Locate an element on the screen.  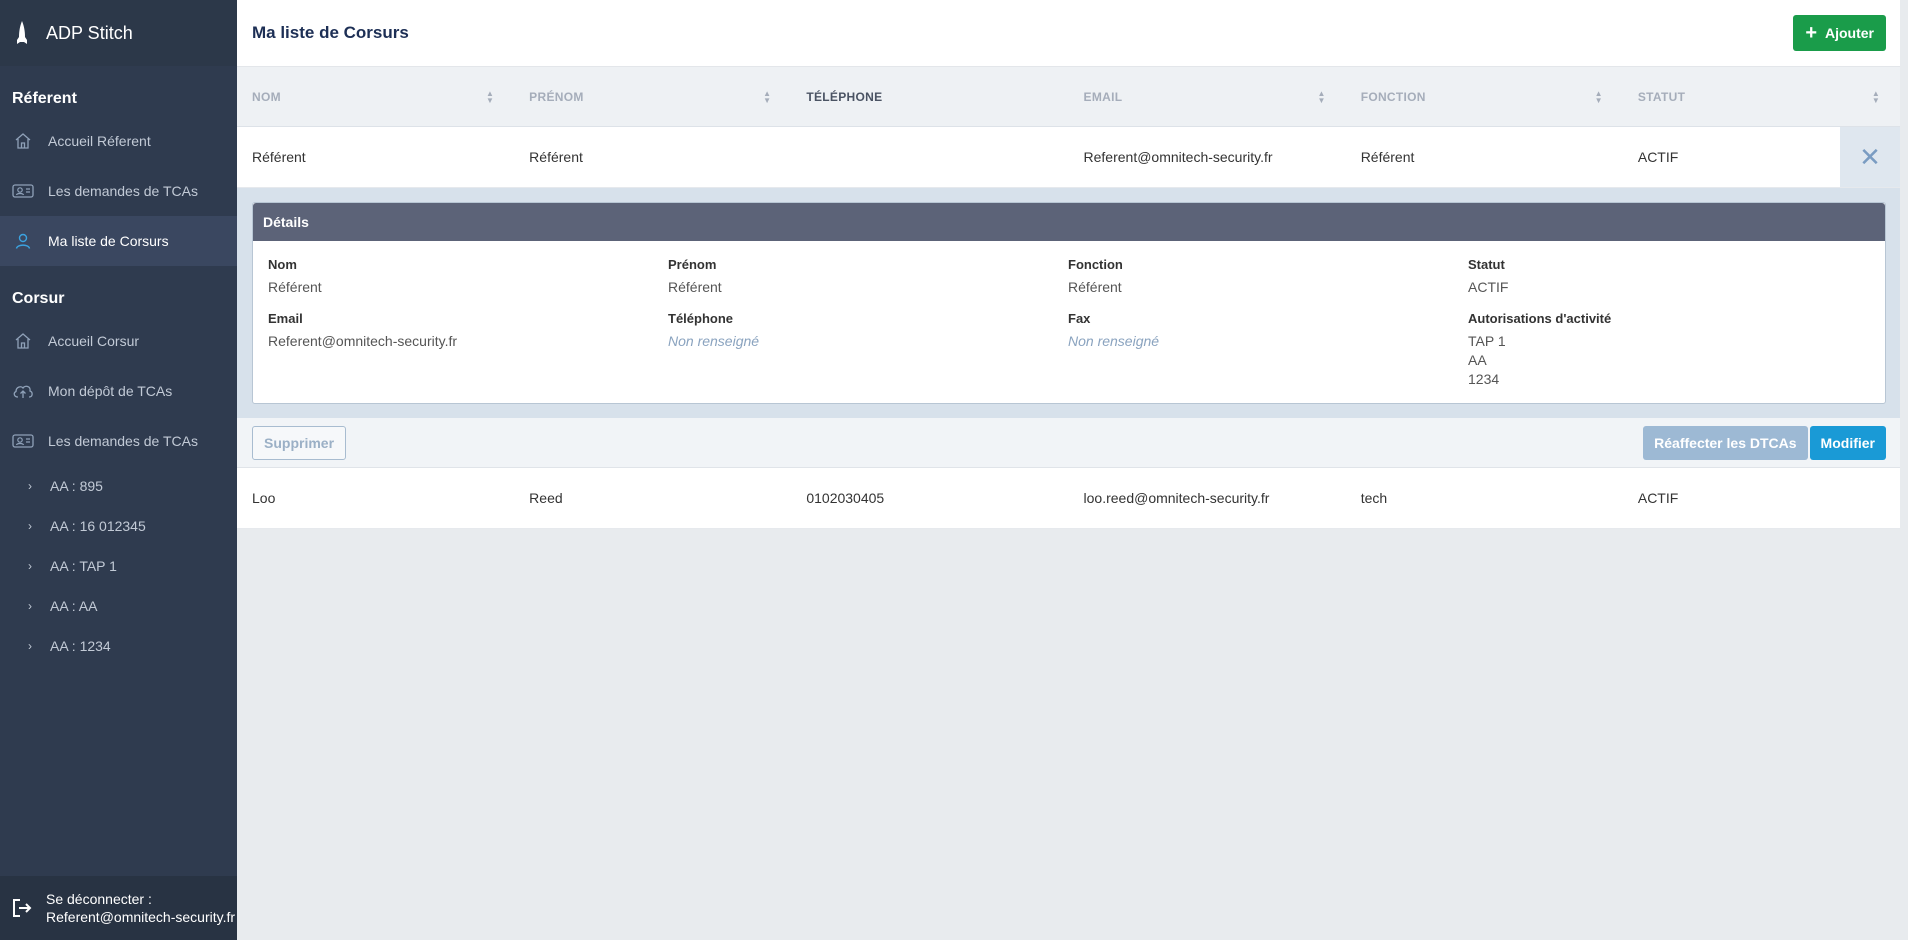
sidebar-item-corsur-demandes-tcas: Les demandes de TCAs is located at coordinates (118, 441).